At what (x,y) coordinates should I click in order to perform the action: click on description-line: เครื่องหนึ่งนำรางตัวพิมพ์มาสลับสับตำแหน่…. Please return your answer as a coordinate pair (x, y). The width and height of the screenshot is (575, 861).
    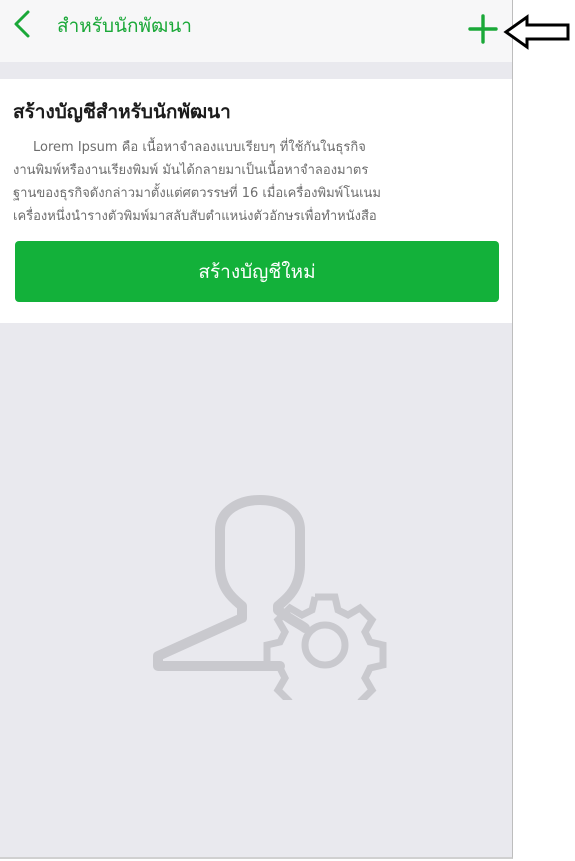
    Looking at the image, I should click on (195, 216).